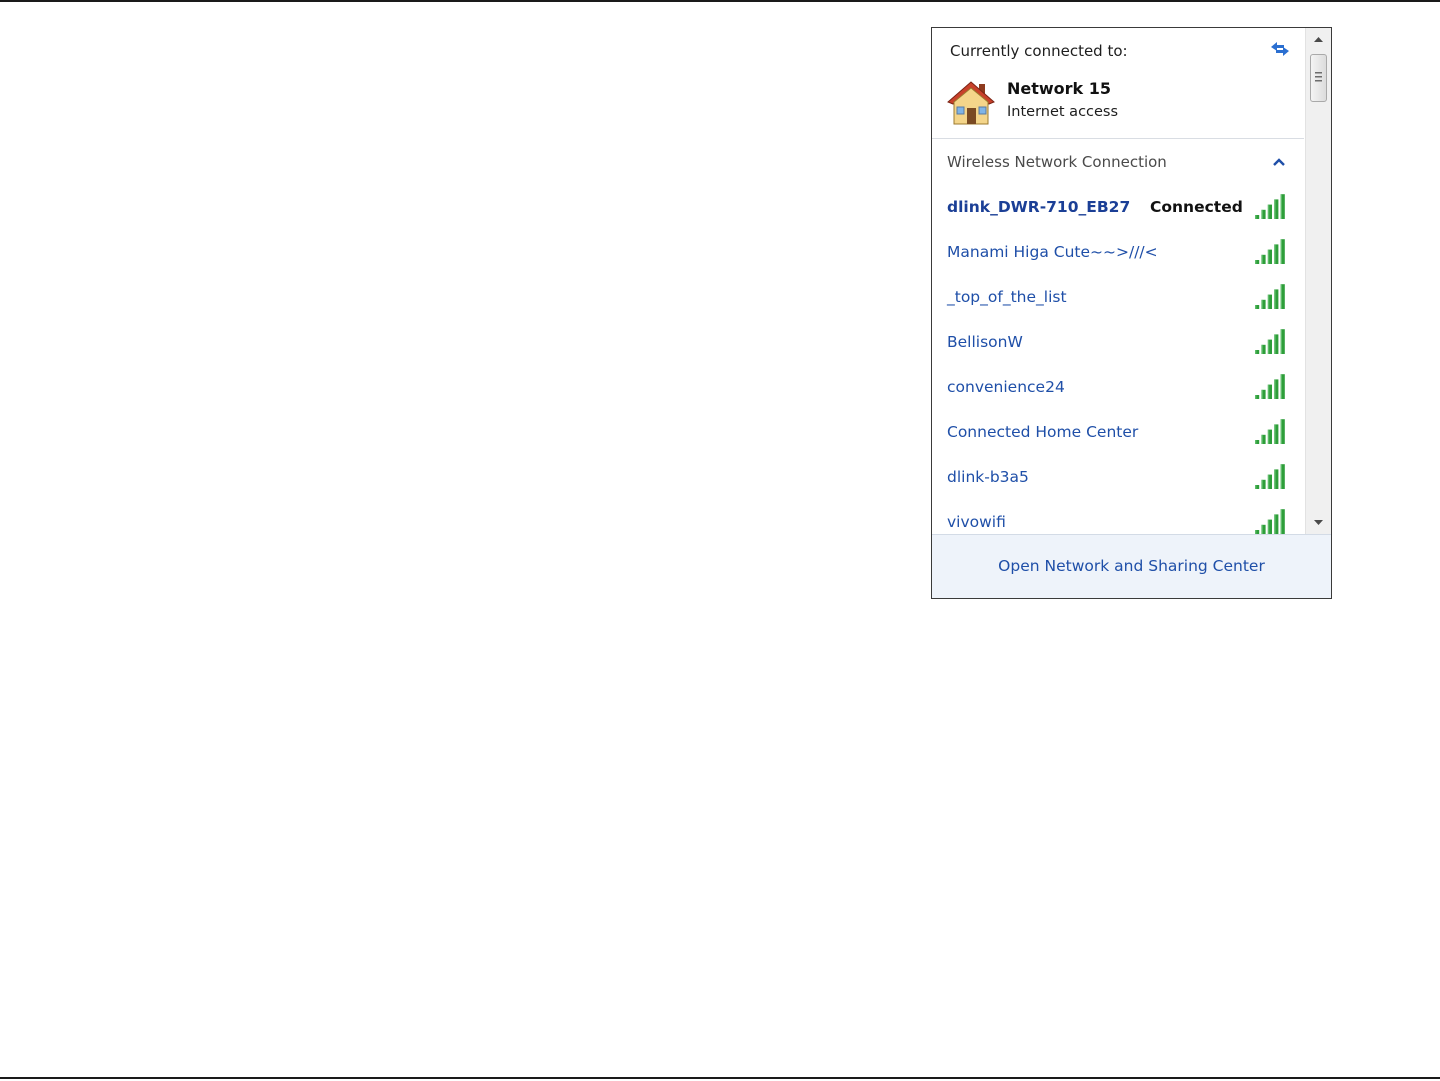 The image size is (1440, 1081). I want to click on network-list-item: Manami Higa Cute~~>///<, so click(1118, 253).